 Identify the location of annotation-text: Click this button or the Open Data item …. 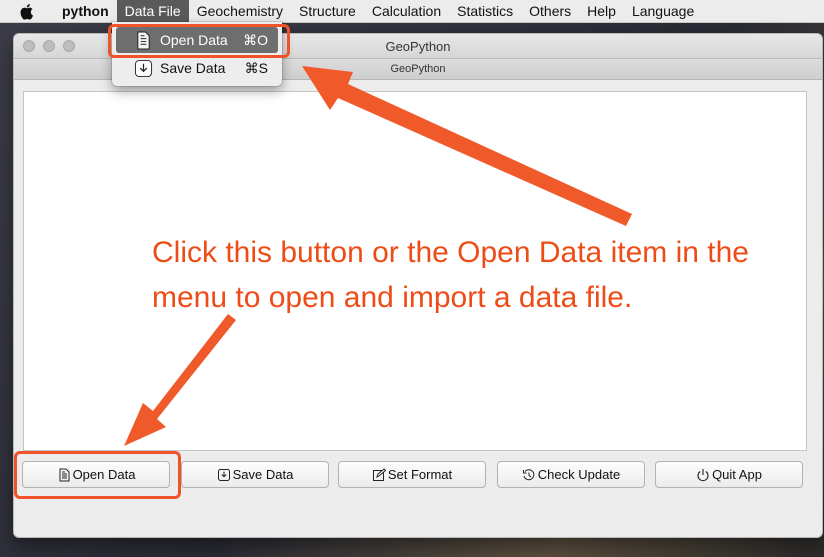
(450, 275).